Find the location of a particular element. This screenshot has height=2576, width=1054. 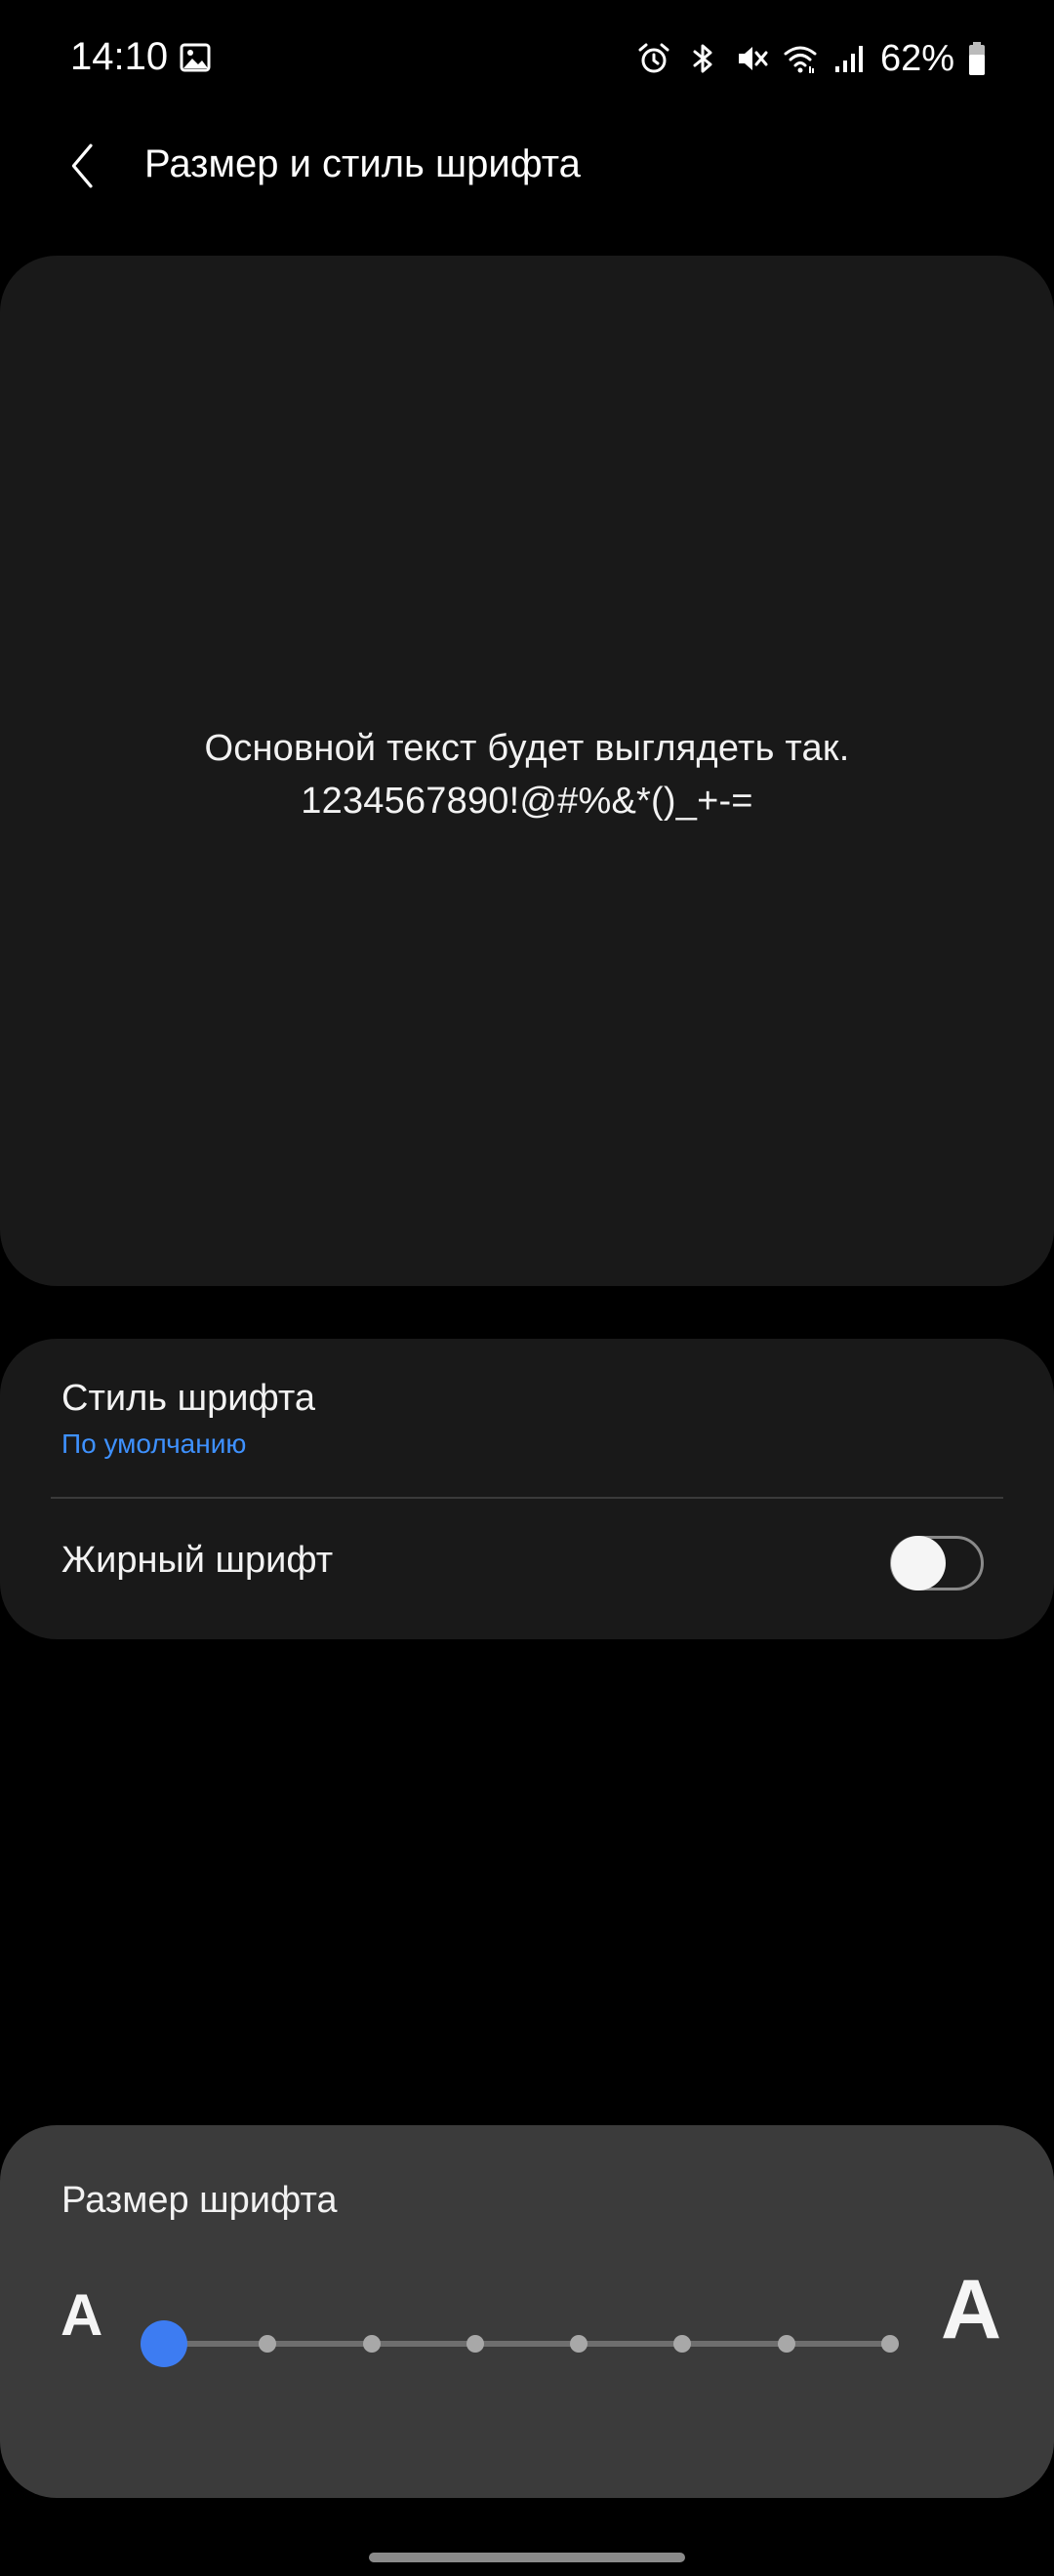

bold-font-toggle is located at coordinates (937, 1563).